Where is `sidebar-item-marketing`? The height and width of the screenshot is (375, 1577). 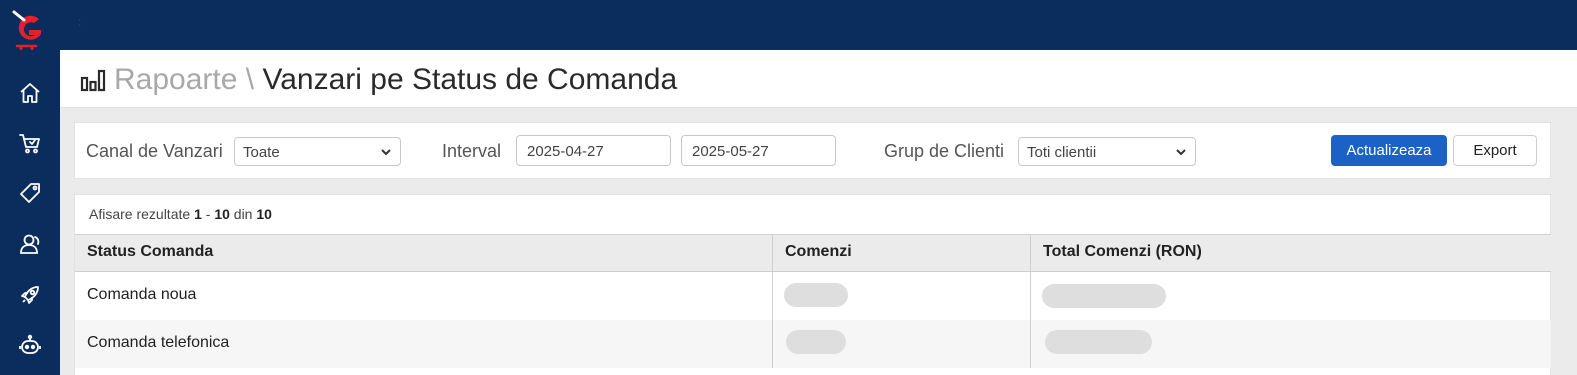 sidebar-item-marketing is located at coordinates (30, 295).